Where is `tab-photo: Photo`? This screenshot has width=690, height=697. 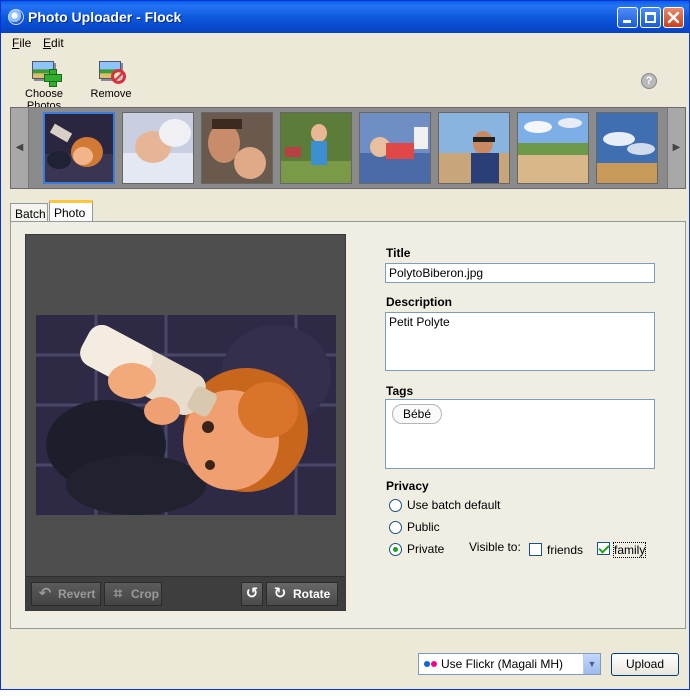 tab-photo: Photo is located at coordinates (71, 211).